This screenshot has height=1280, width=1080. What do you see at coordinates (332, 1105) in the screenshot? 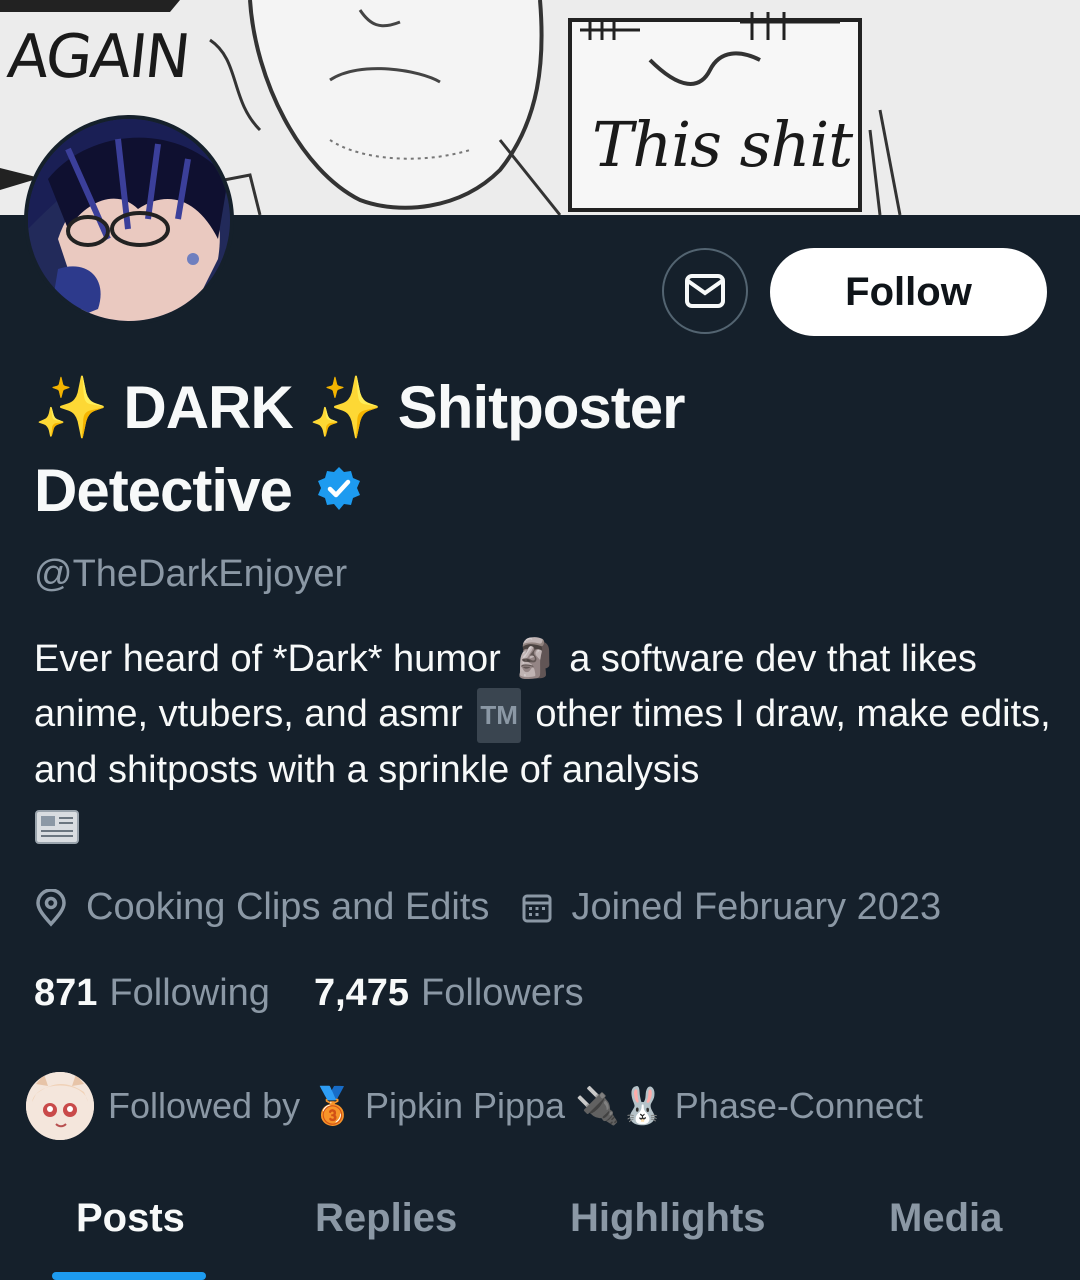
I see `medal-icon: 🥉` at bounding box center [332, 1105].